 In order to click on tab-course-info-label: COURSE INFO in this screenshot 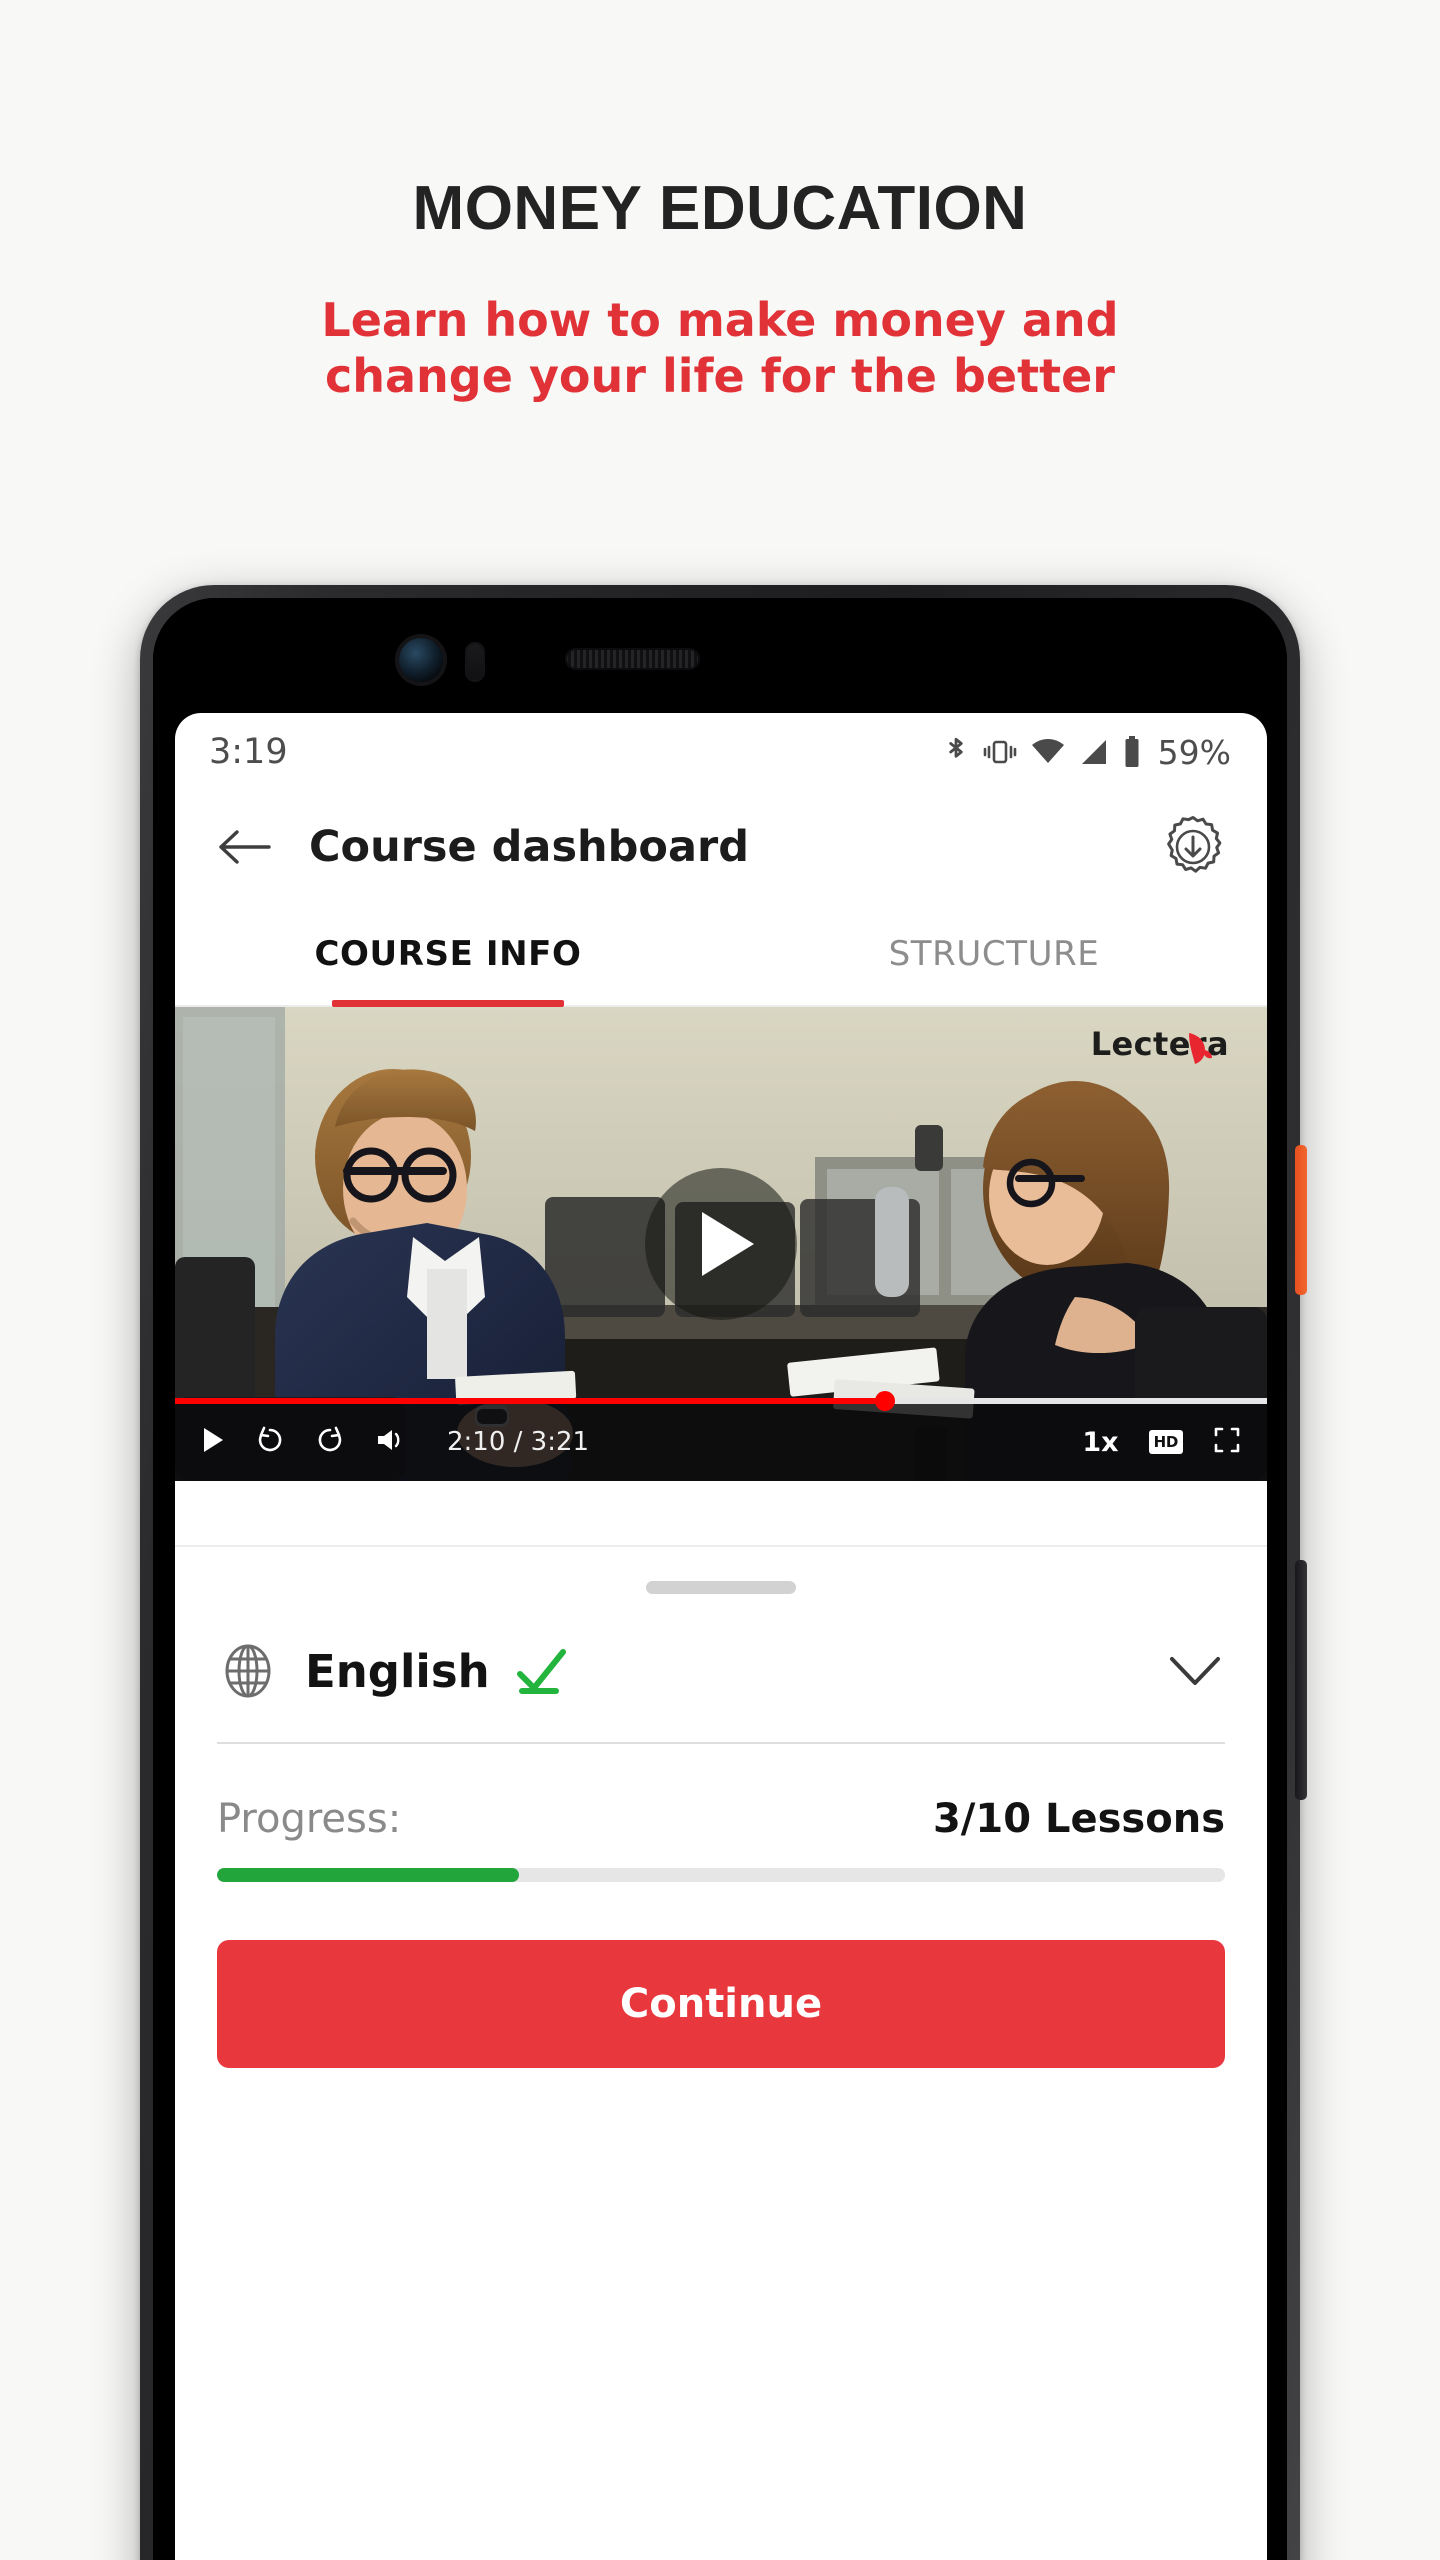, I will do `click(448, 954)`.